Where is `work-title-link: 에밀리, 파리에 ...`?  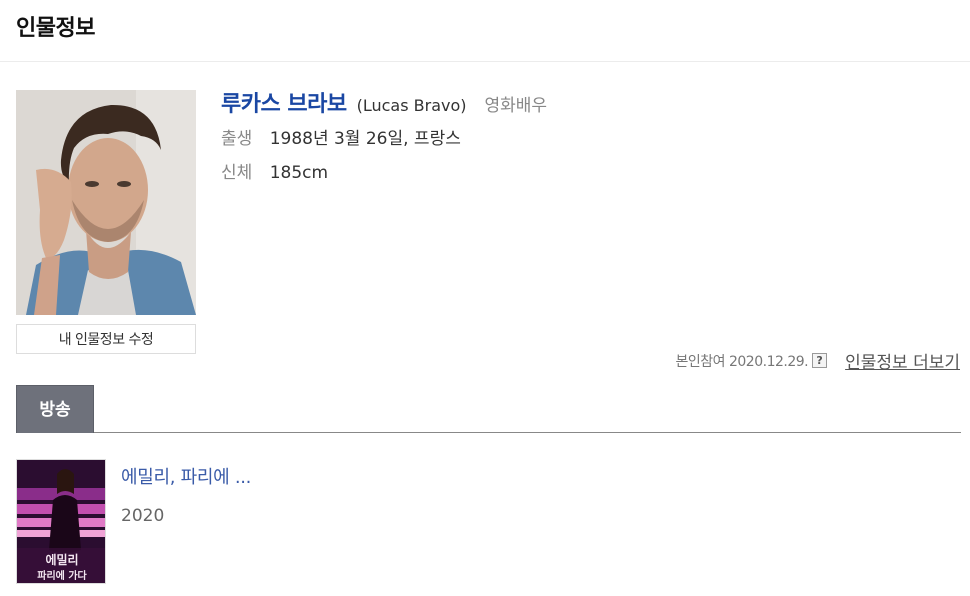
work-title-link: 에밀리, 파리에 ... is located at coordinates (186, 476).